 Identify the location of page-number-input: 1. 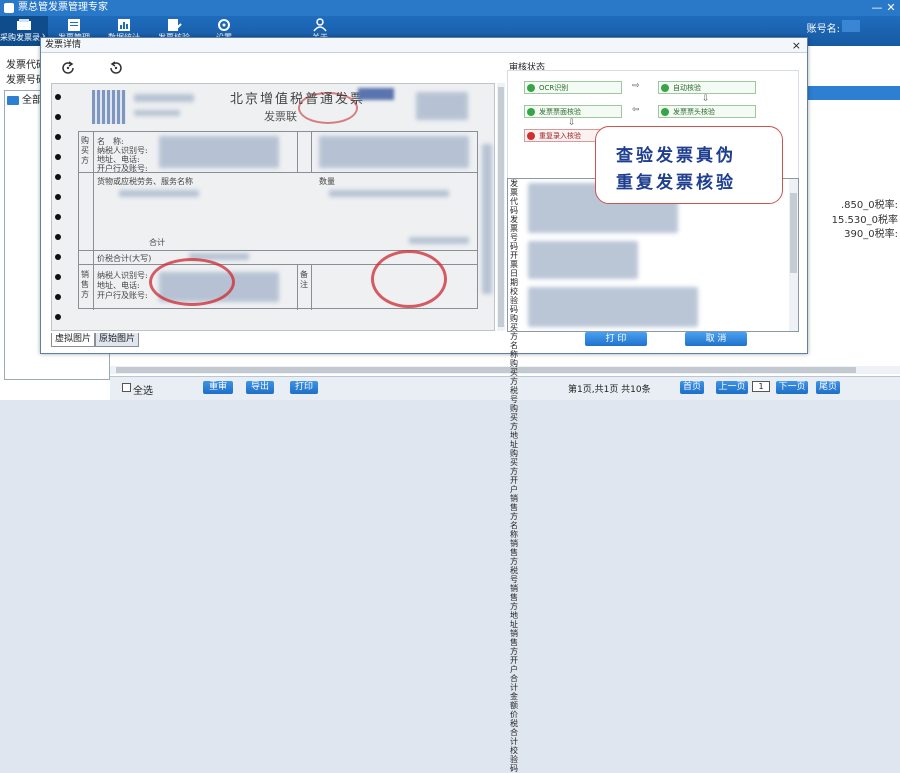
(761, 386).